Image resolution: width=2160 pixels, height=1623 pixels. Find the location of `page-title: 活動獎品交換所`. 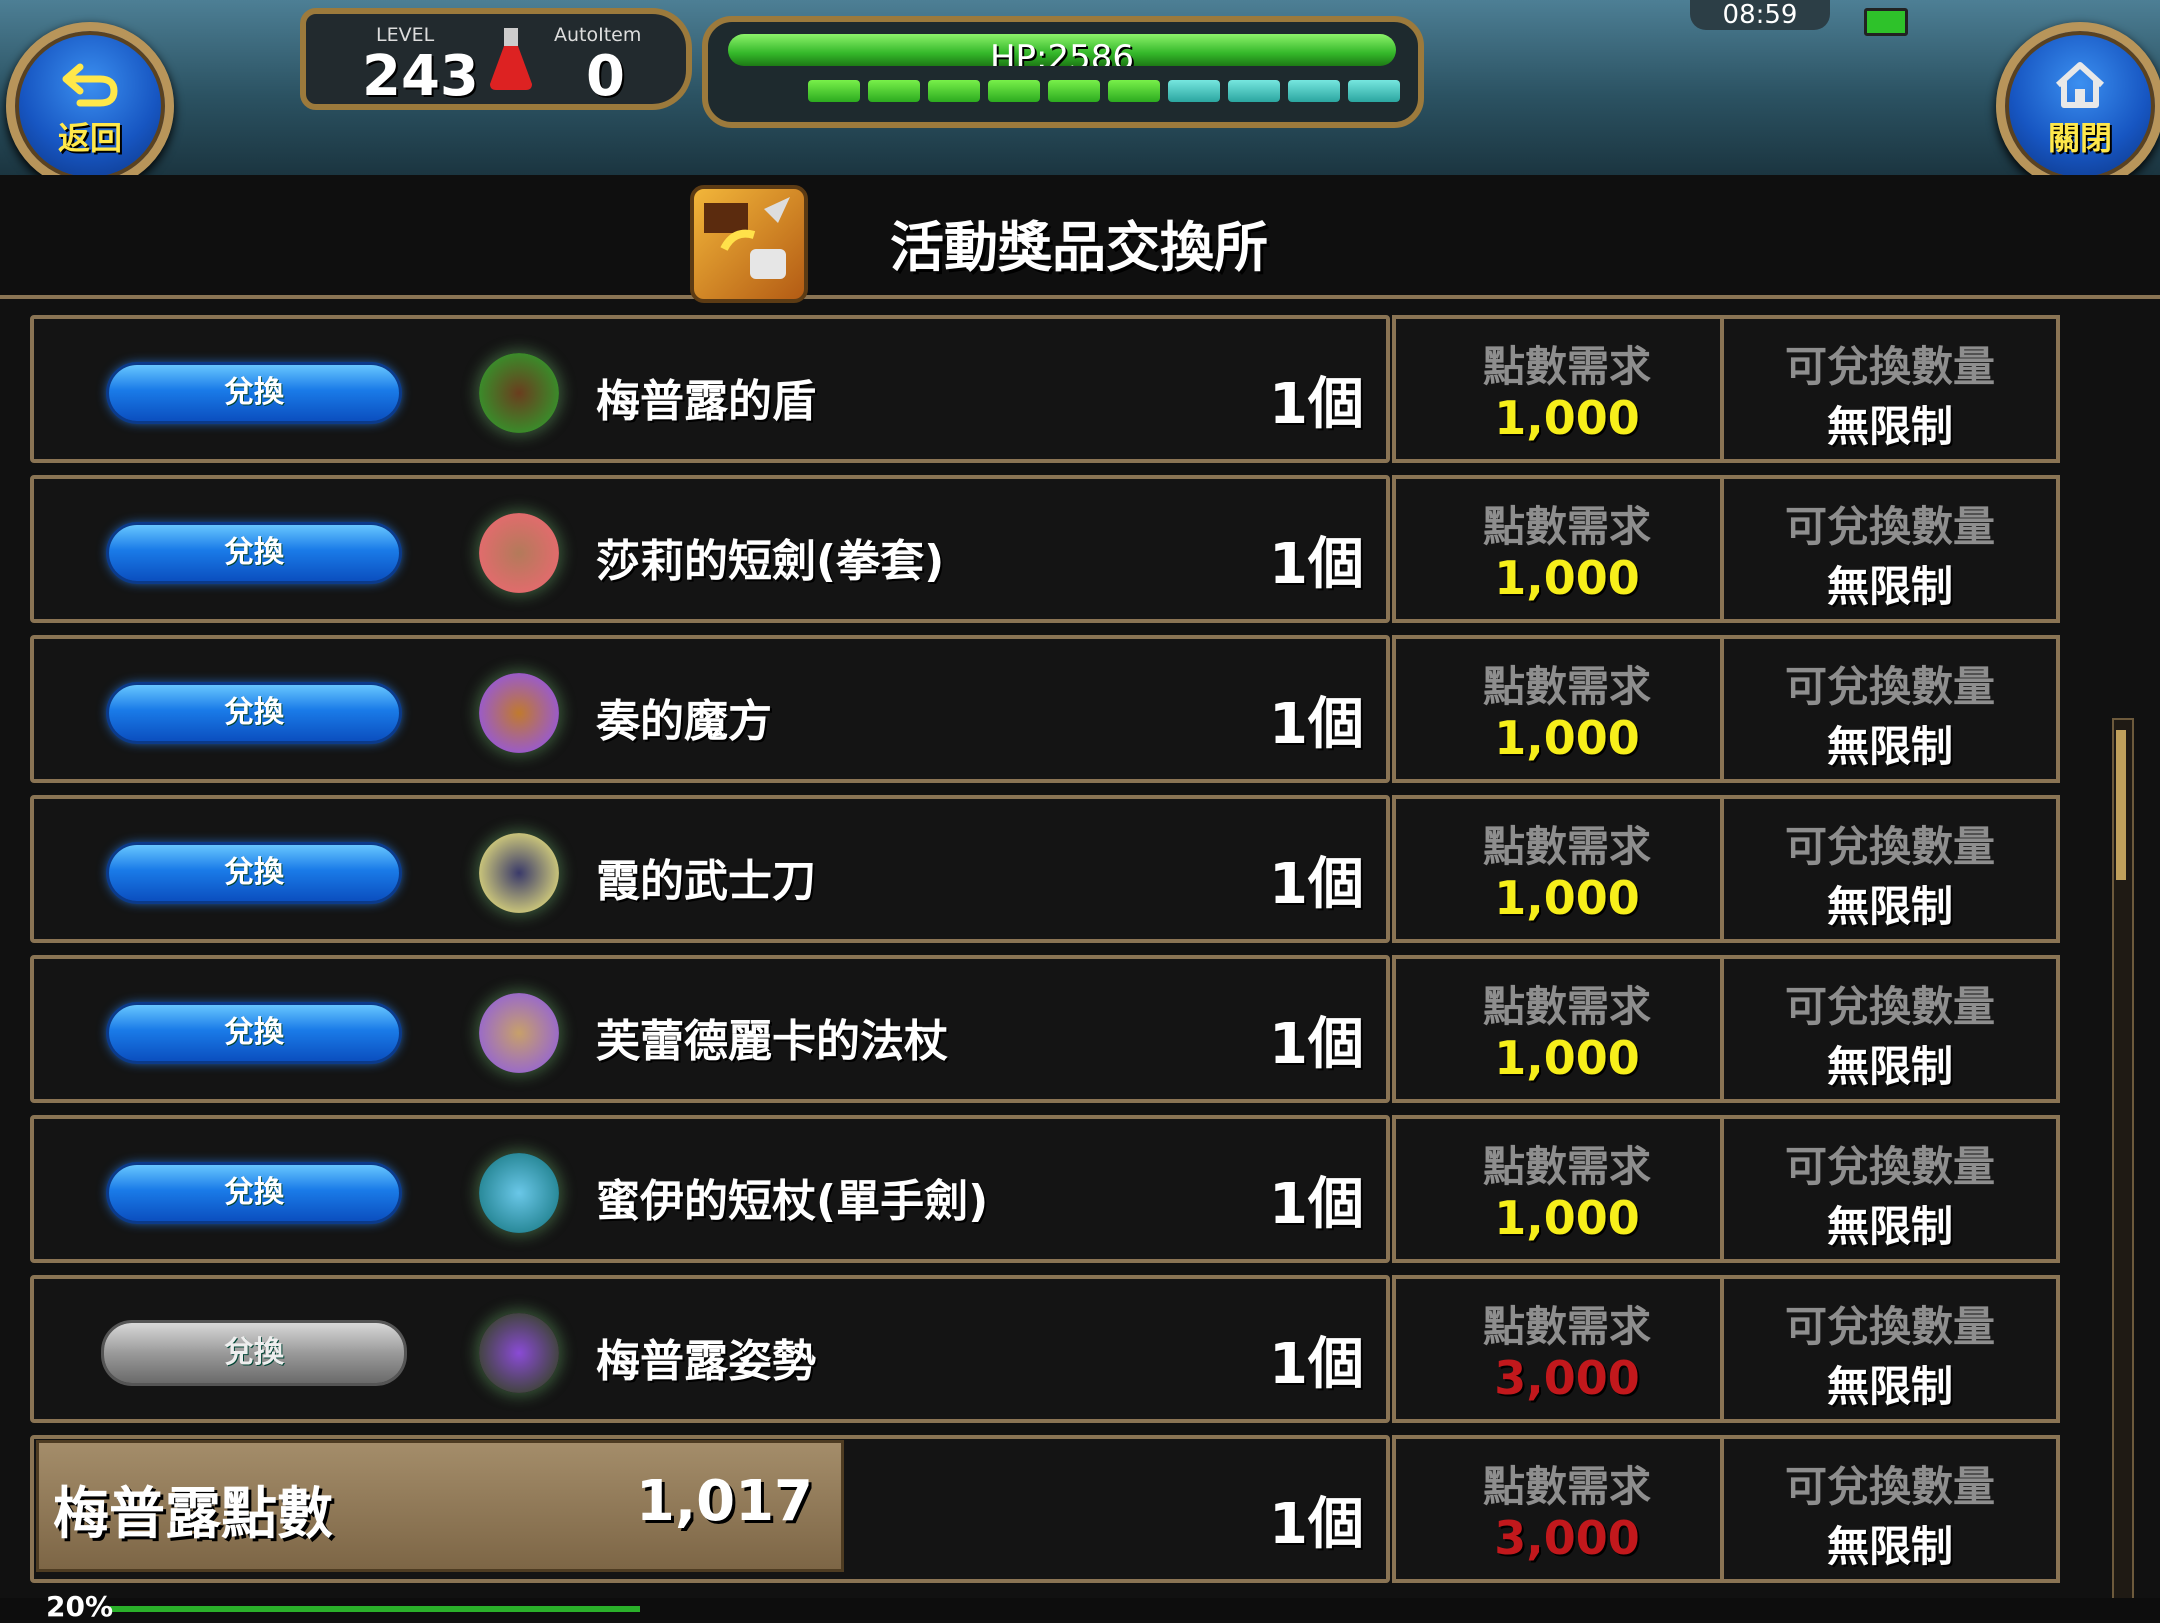

page-title: 活動獎品交換所 is located at coordinates (1079, 247).